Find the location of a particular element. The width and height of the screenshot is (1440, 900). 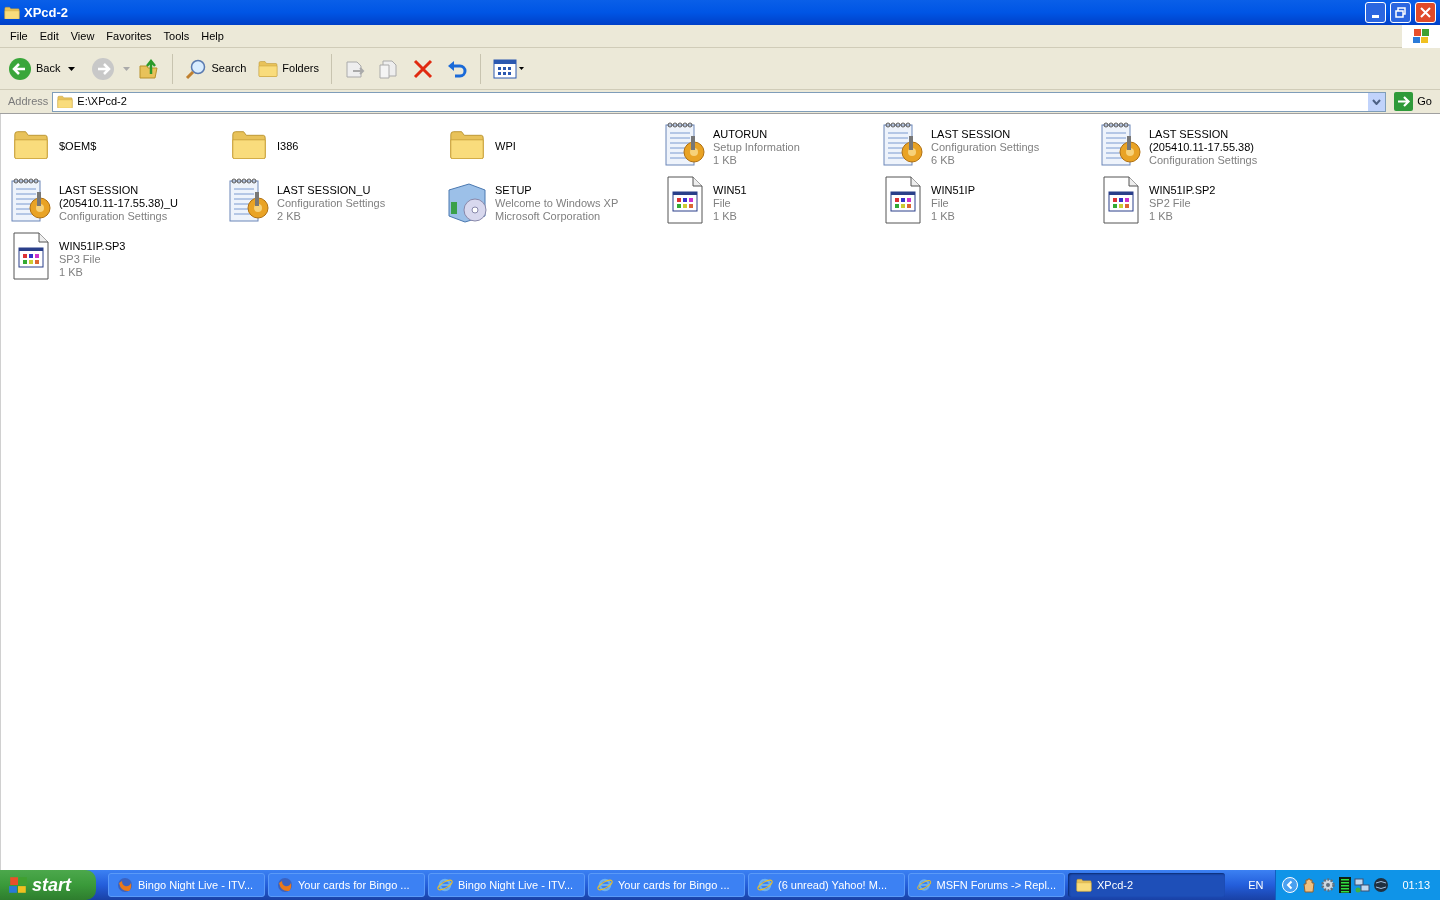

file-detail: 6 KB is located at coordinates (943, 160).